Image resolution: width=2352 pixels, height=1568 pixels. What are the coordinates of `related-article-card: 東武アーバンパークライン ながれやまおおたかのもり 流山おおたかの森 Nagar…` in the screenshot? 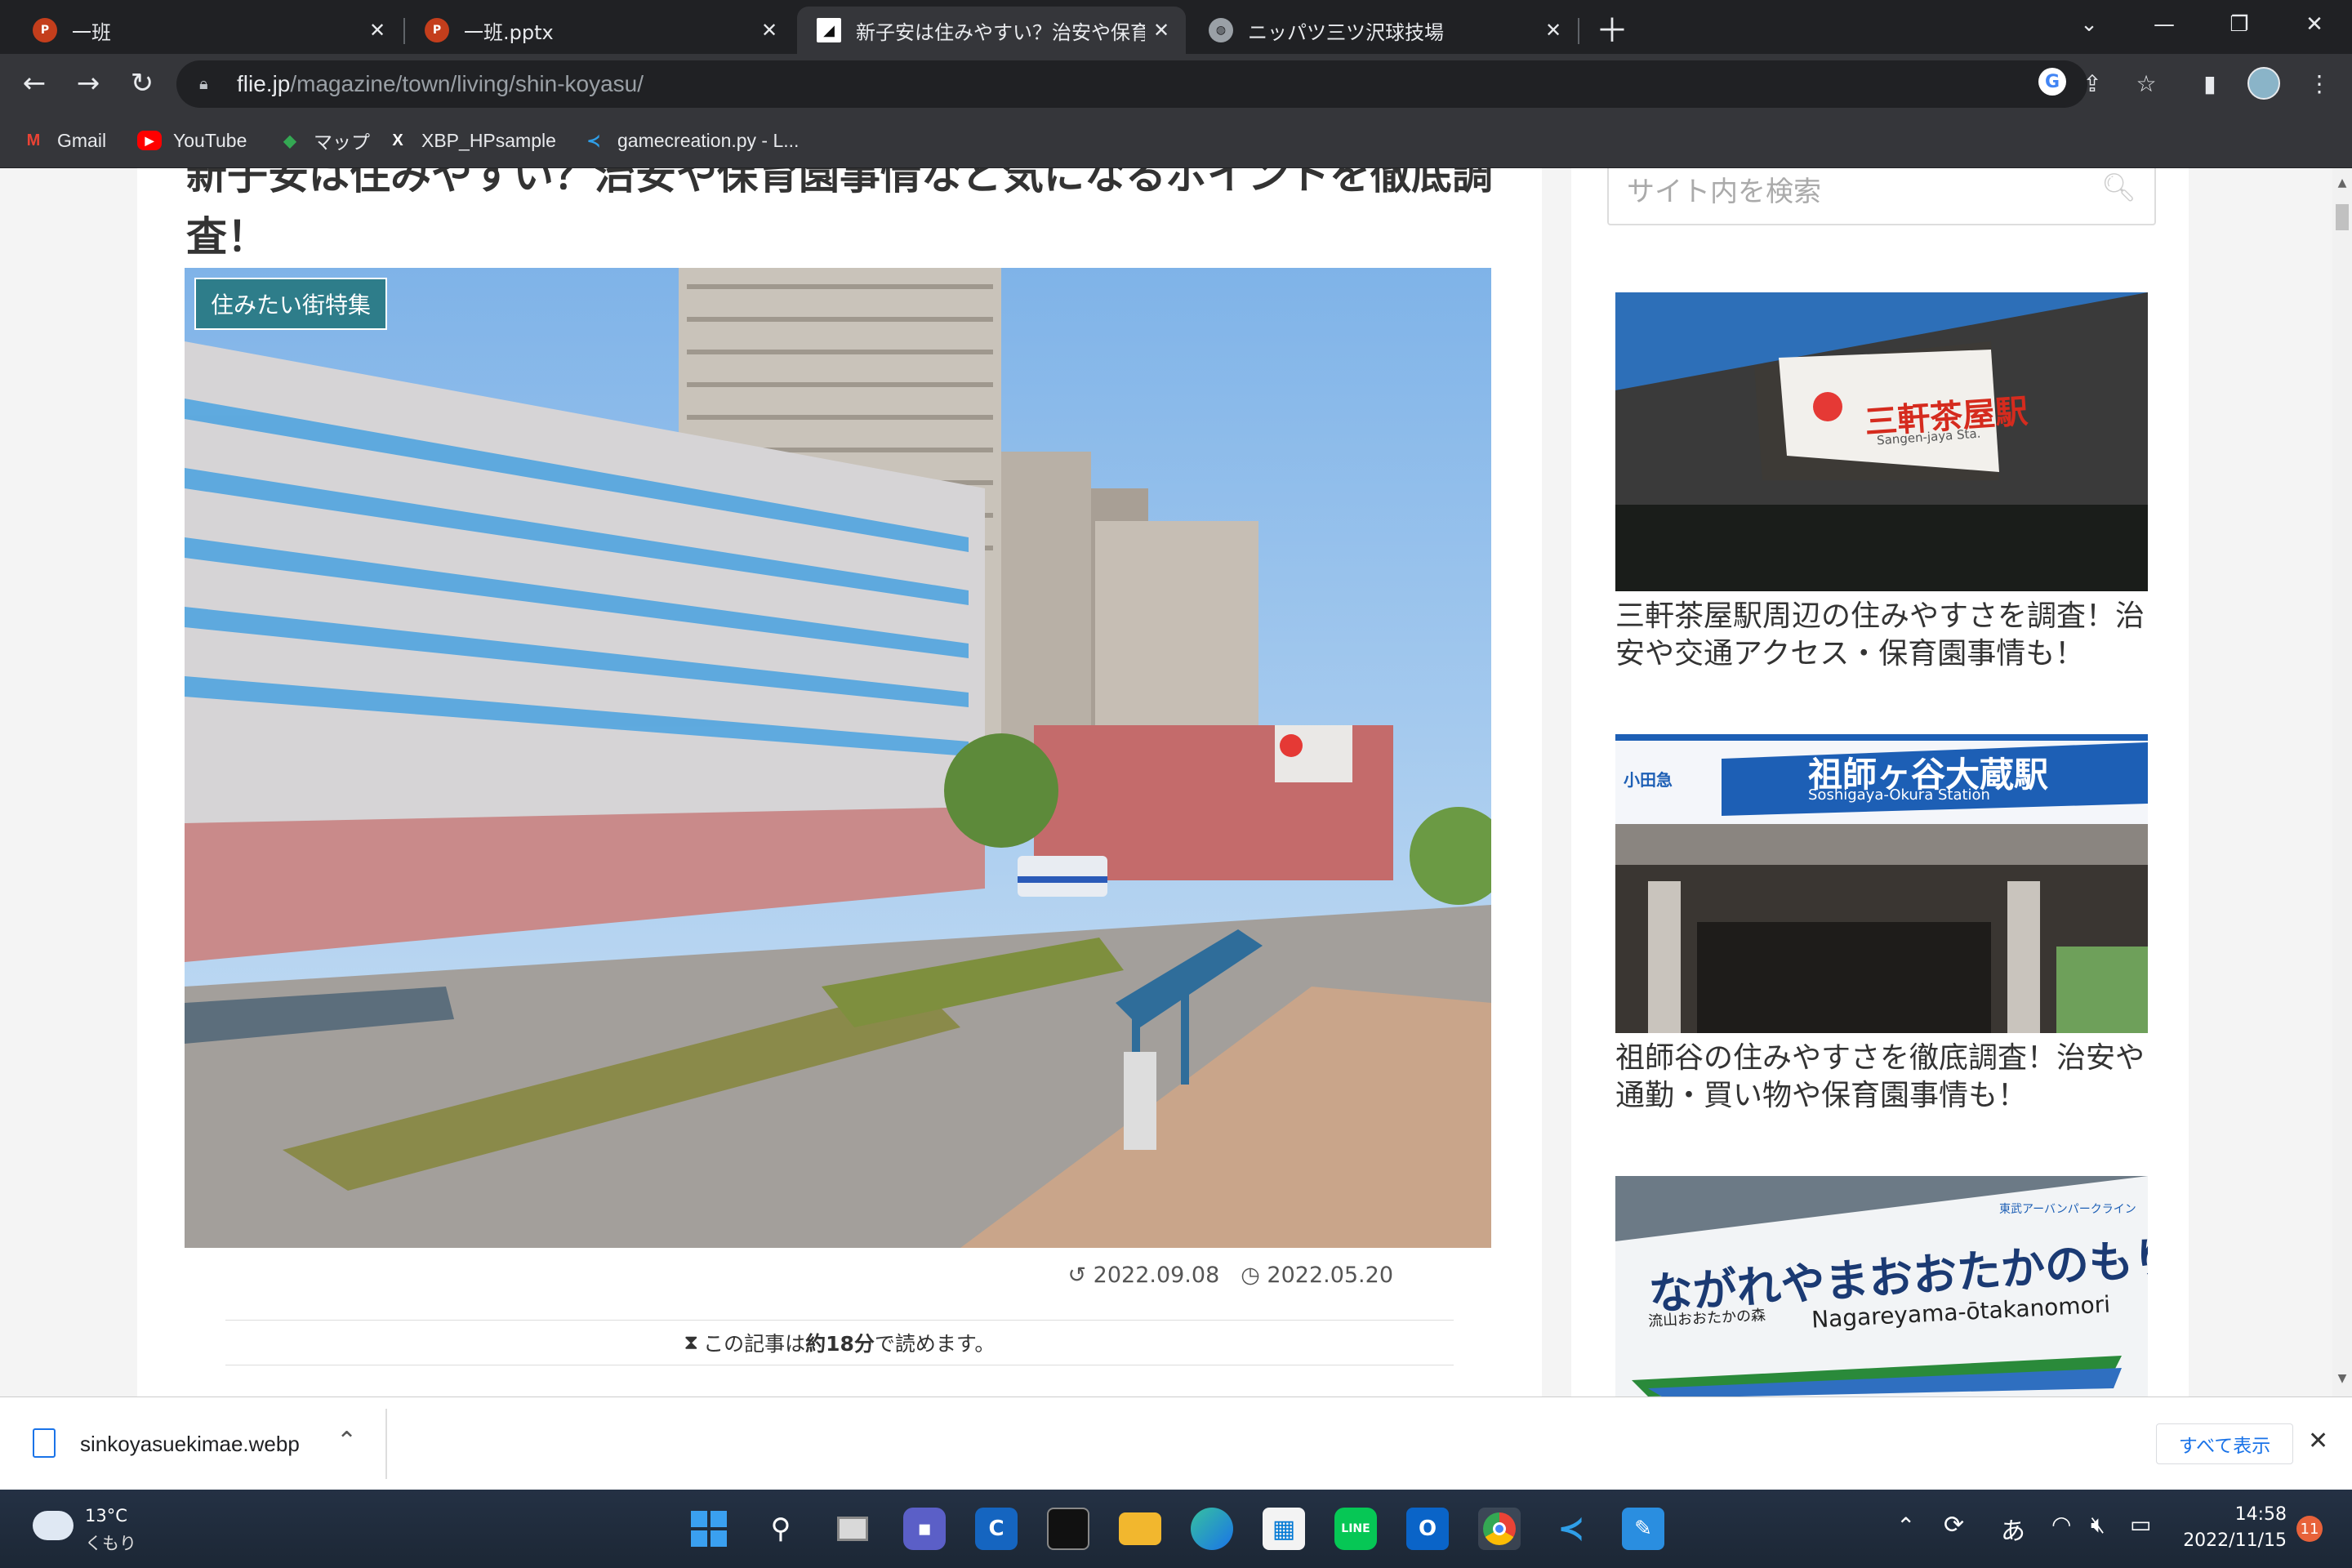 It's located at (1881, 1286).